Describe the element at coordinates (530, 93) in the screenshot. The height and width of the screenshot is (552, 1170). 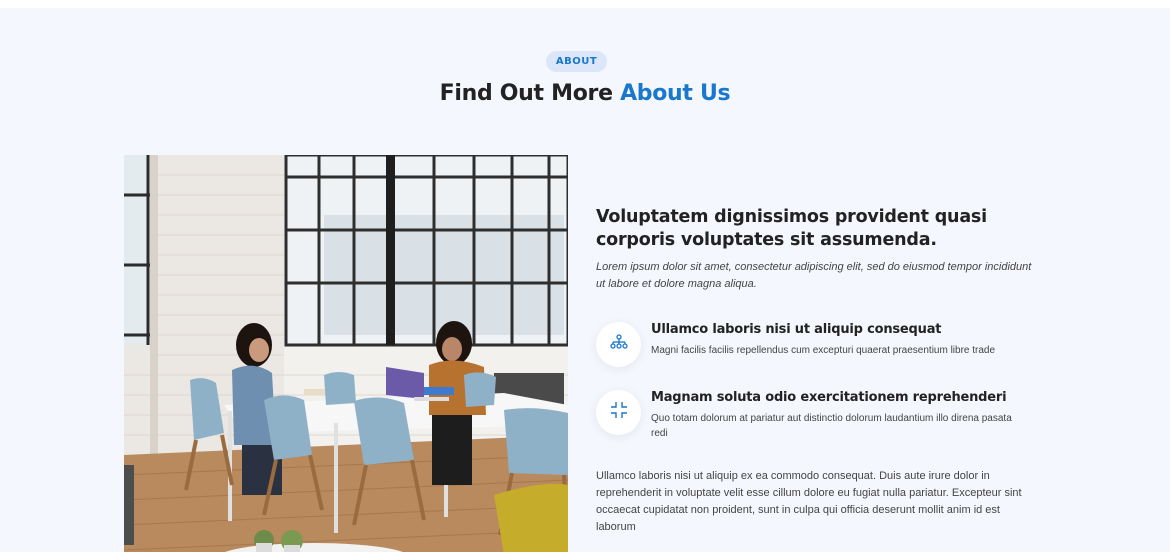
I see `section-title-prefix: Find Out More` at that location.